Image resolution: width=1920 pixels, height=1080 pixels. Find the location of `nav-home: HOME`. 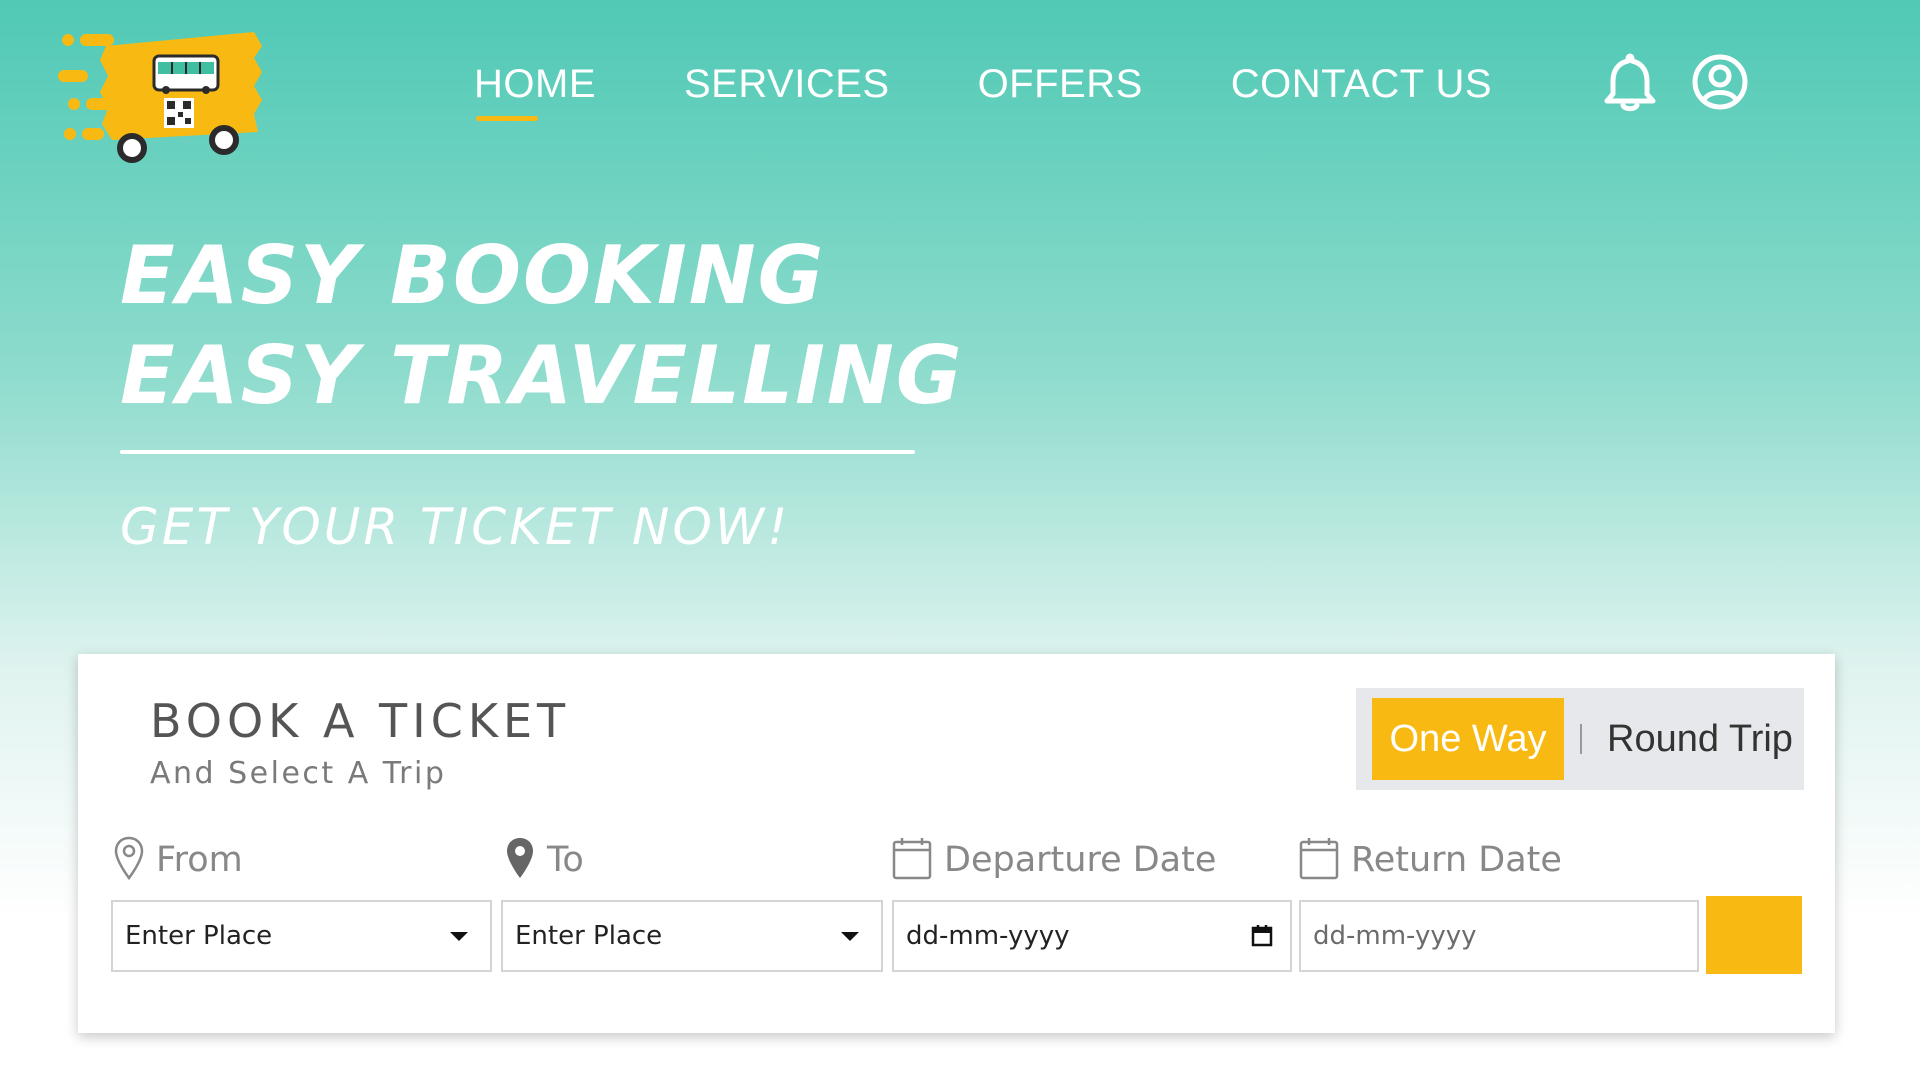

nav-home: HOME is located at coordinates (535, 91).